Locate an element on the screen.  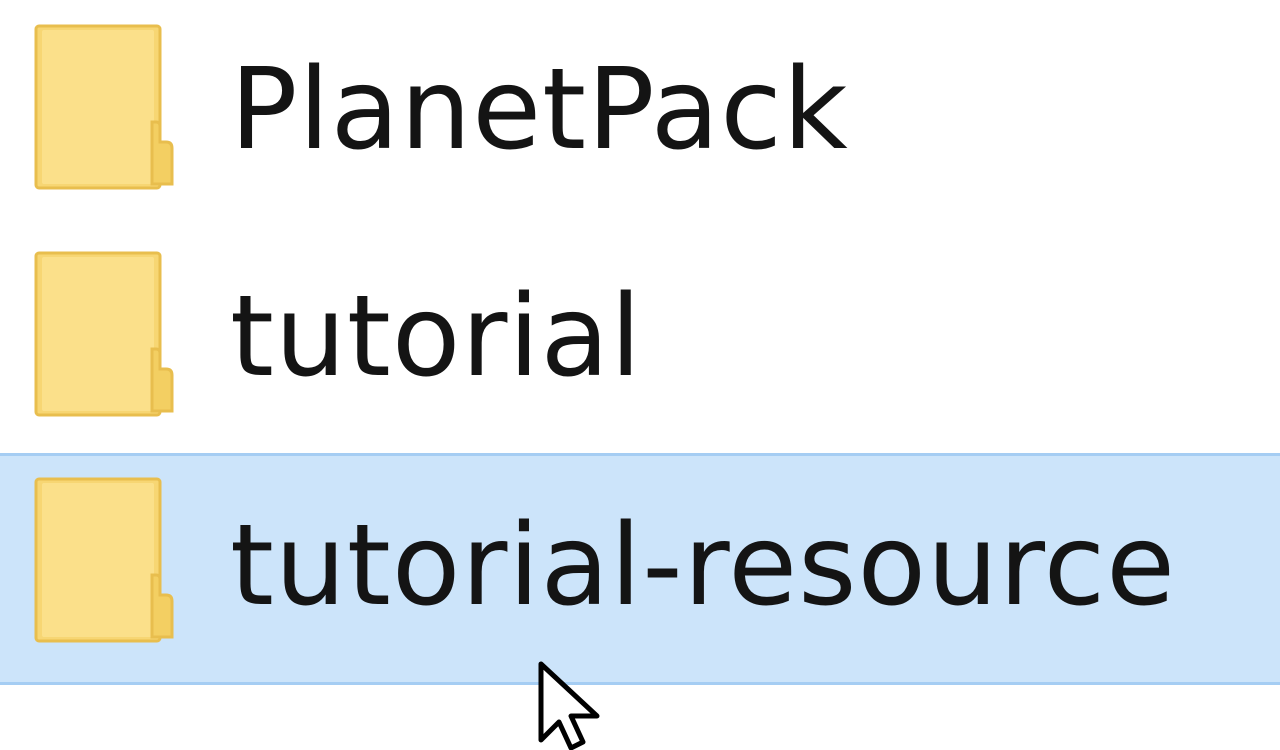
folder-name: tutorial-resource is located at coordinates (703, 566).